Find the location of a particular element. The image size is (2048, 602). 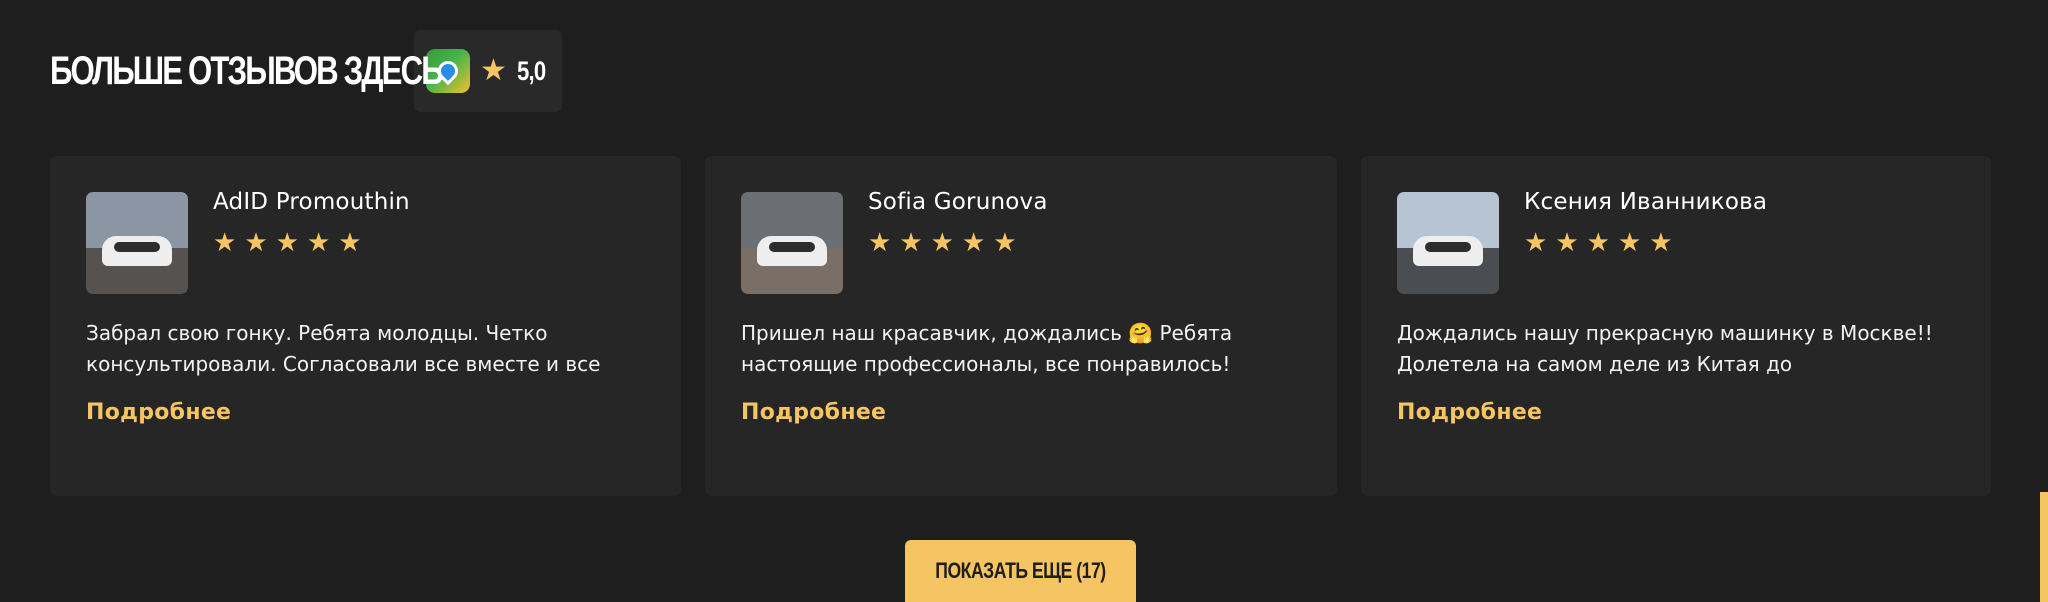

reviewer-name: Sofia Gorunova is located at coordinates (958, 202).